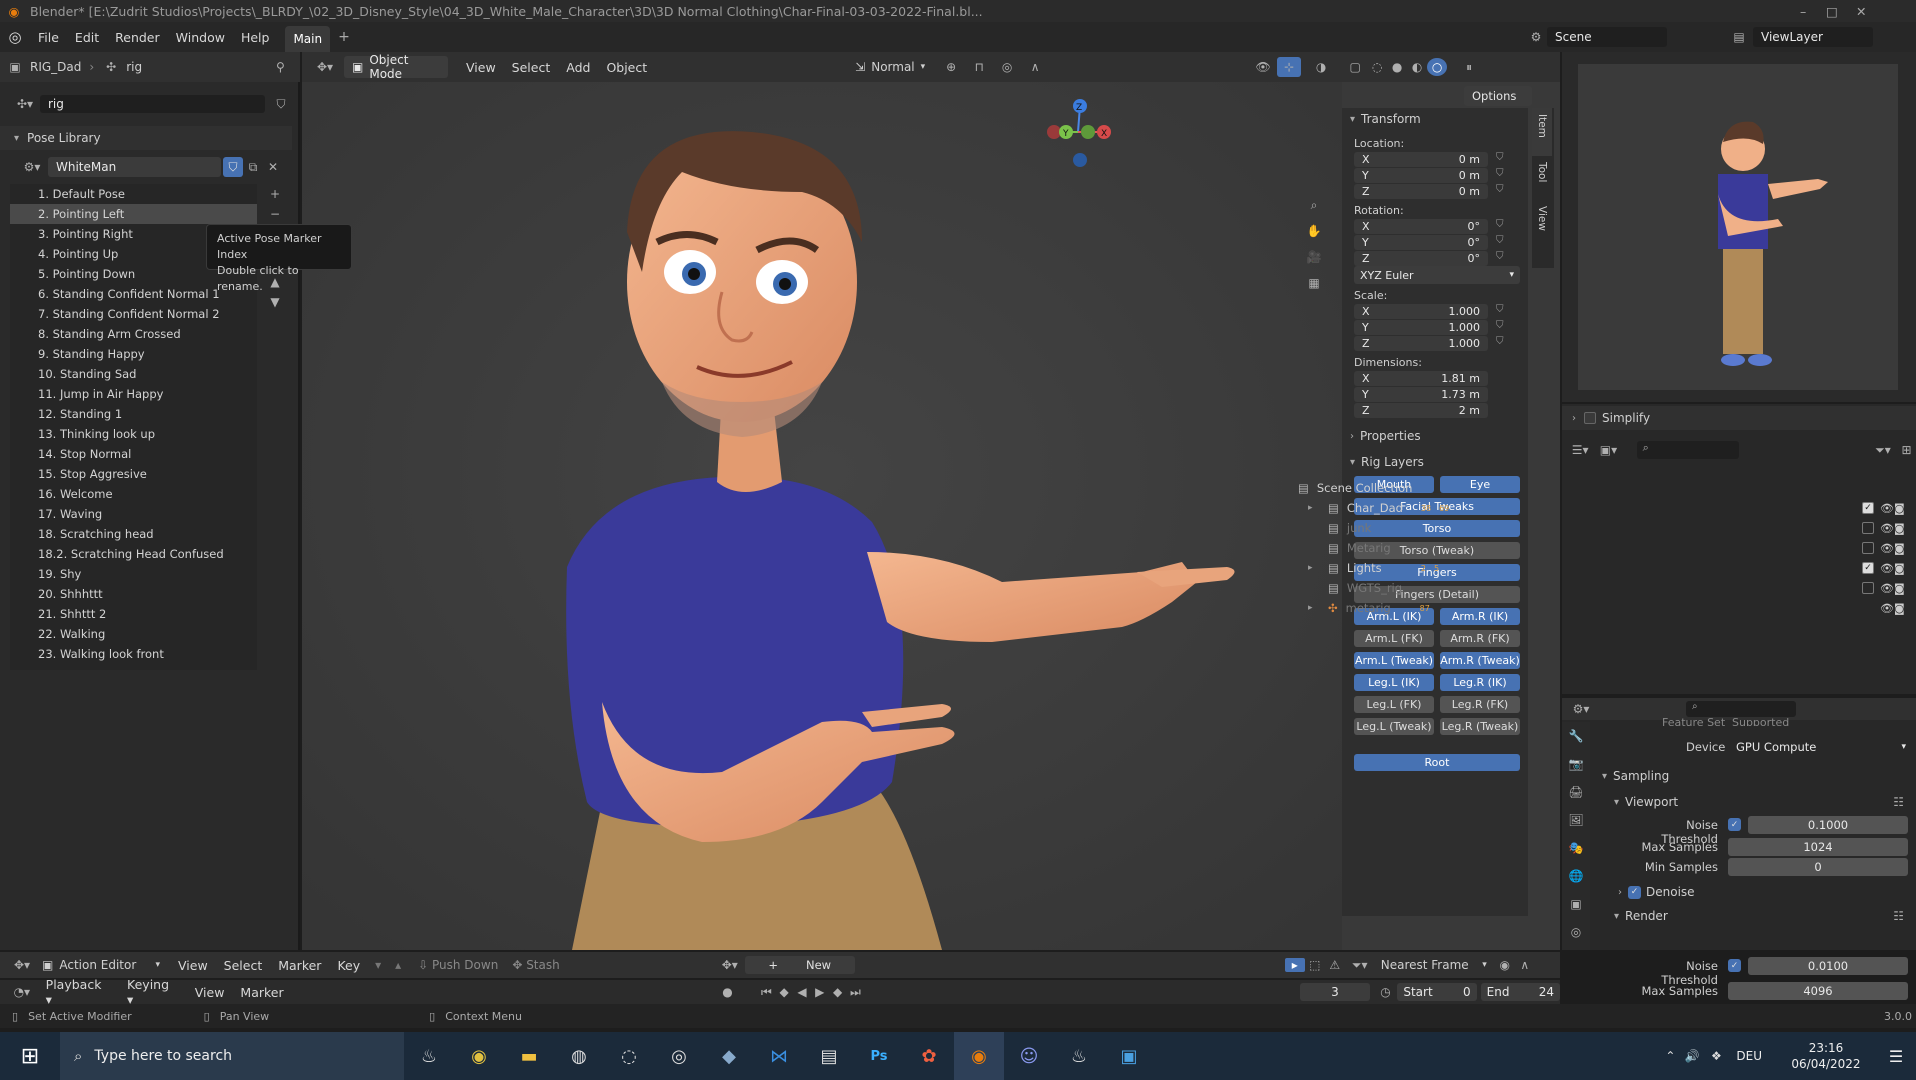 This screenshot has height=1080, width=1916. Describe the element at coordinates (730, 965) in the screenshot. I see `action-browse-icon: ✥▾` at that location.